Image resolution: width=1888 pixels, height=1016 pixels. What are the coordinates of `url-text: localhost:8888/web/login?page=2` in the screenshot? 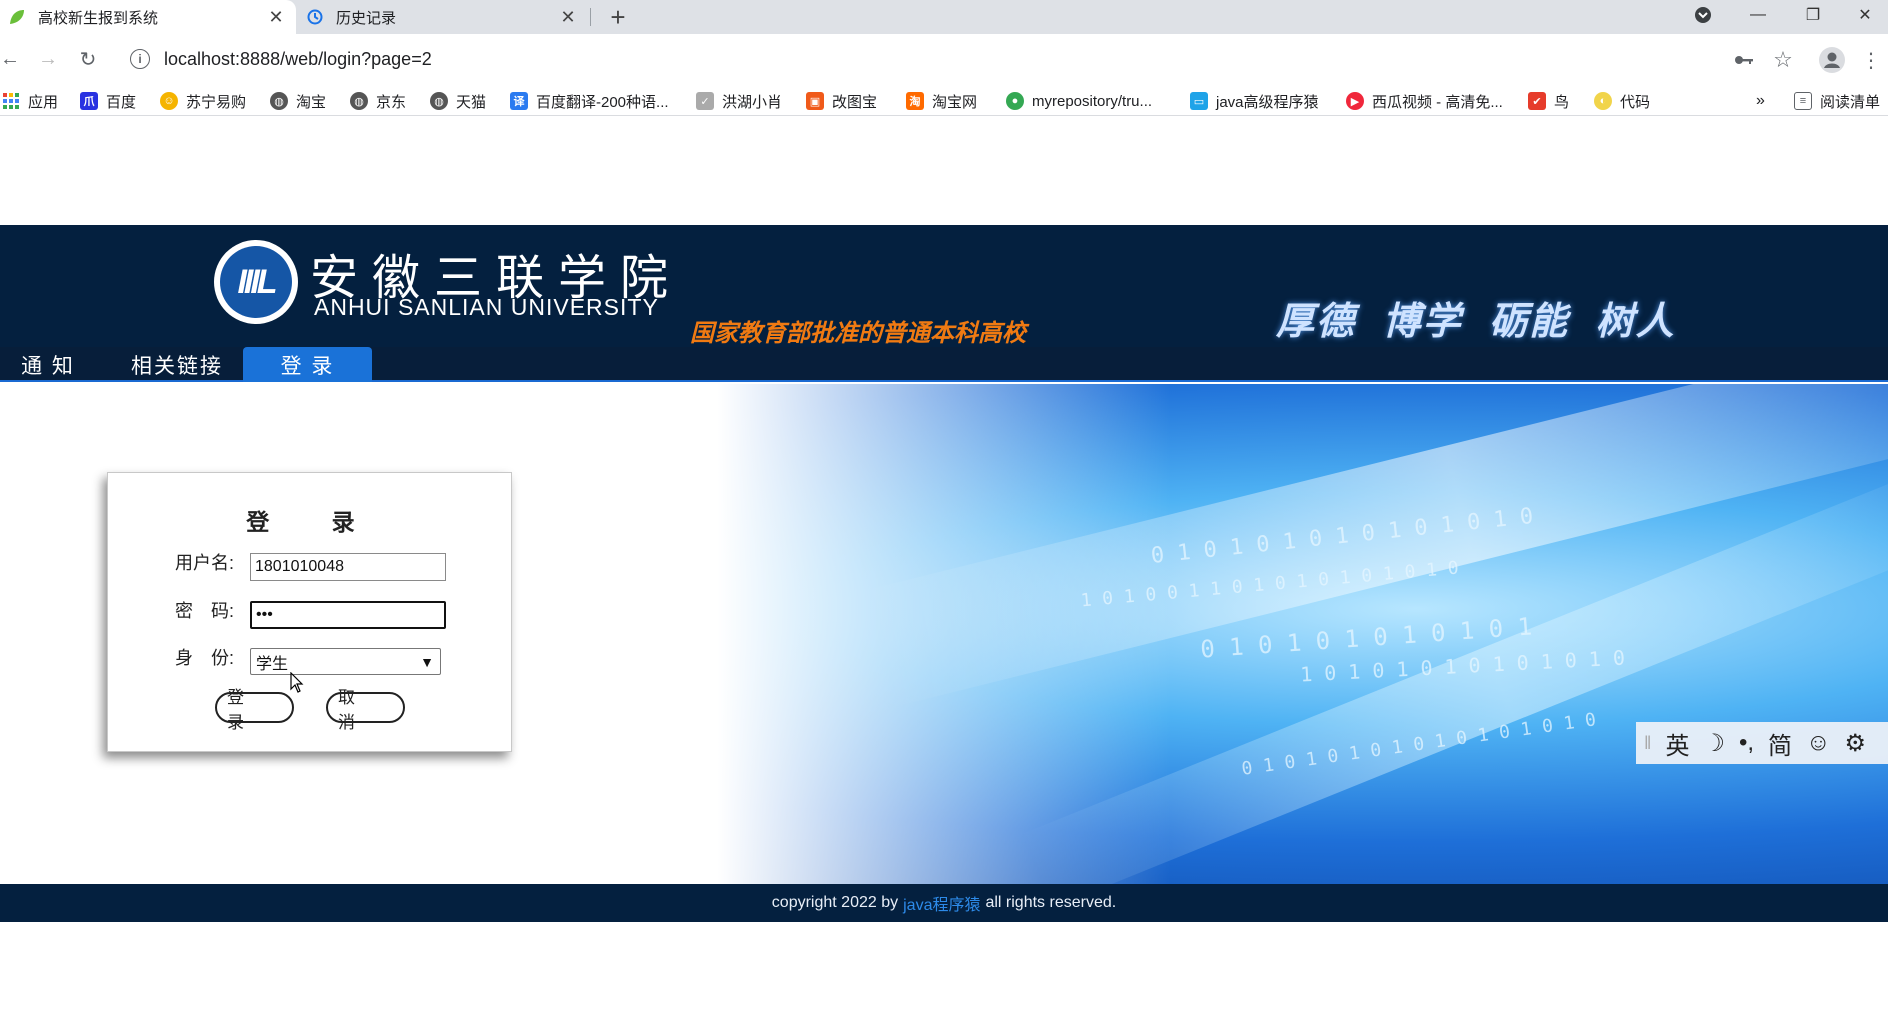 It's located at (298, 58).